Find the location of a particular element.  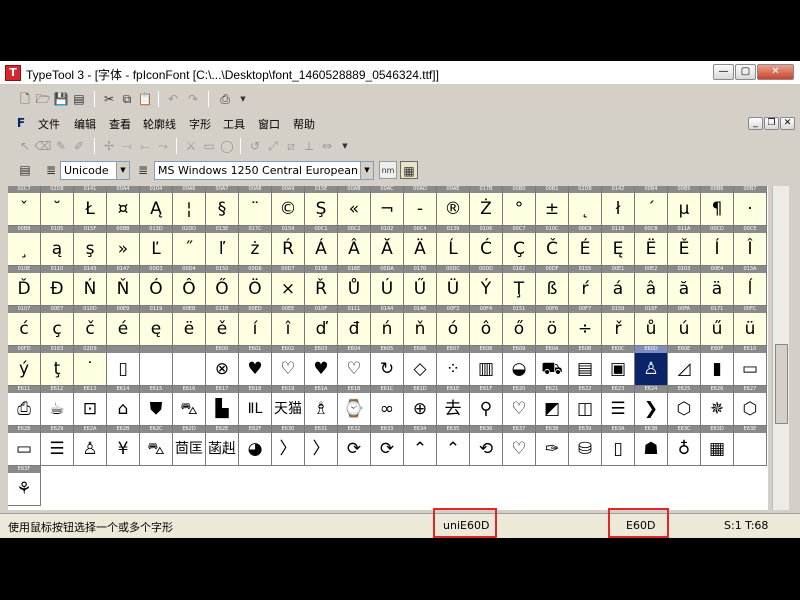

glyph-cell: 0119 ę is located at coordinates (156, 326).